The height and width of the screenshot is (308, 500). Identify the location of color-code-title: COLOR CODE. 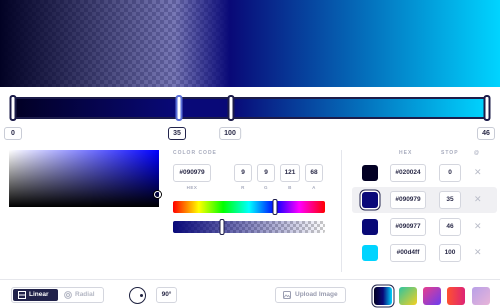
(195, 153).